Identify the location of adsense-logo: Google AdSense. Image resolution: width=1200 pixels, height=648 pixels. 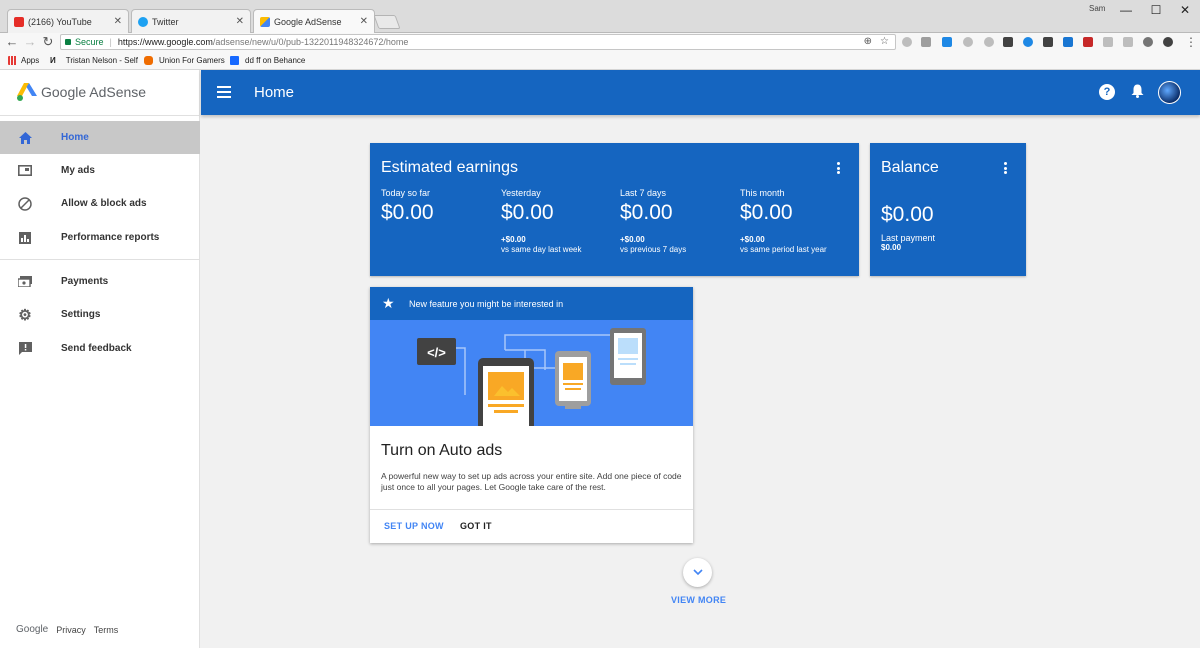
(81, 92).